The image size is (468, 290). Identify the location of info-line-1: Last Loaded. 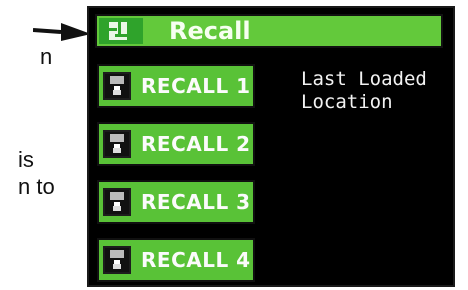
(364, 79).